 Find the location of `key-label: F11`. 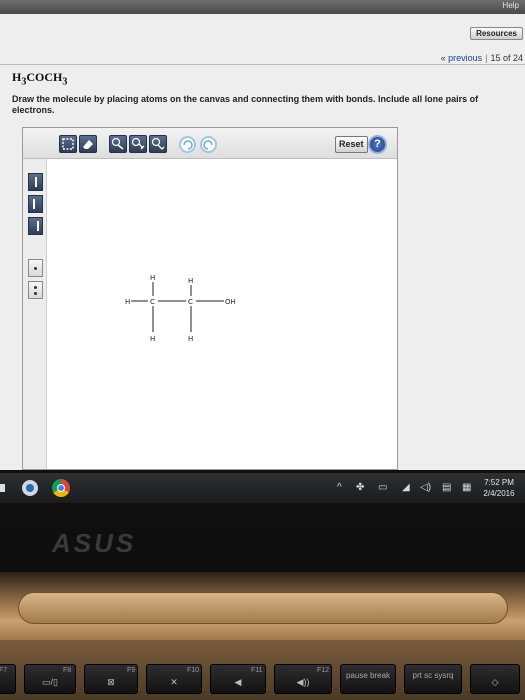

key-label: F11 is located at coordinates (257, 670).